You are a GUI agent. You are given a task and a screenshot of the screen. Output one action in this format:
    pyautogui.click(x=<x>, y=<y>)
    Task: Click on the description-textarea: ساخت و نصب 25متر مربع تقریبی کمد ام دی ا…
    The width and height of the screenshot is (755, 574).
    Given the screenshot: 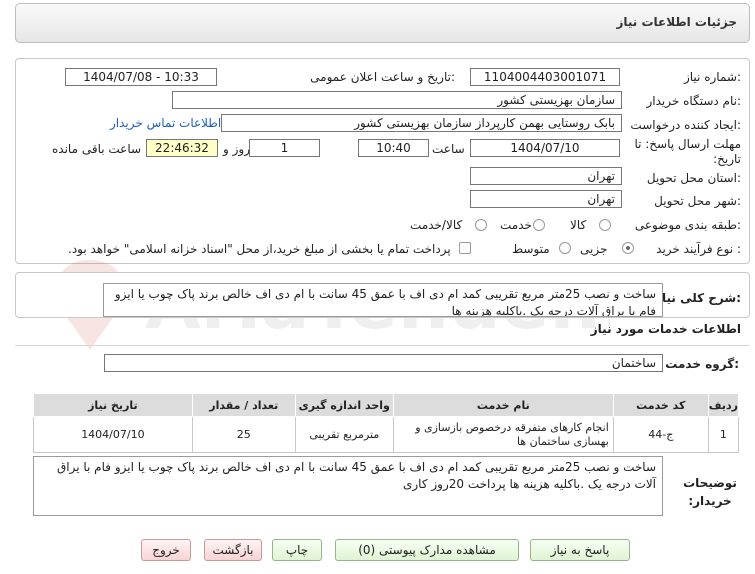 What is the action you would take?
    pyautogui.click(x=383, y=300)
    